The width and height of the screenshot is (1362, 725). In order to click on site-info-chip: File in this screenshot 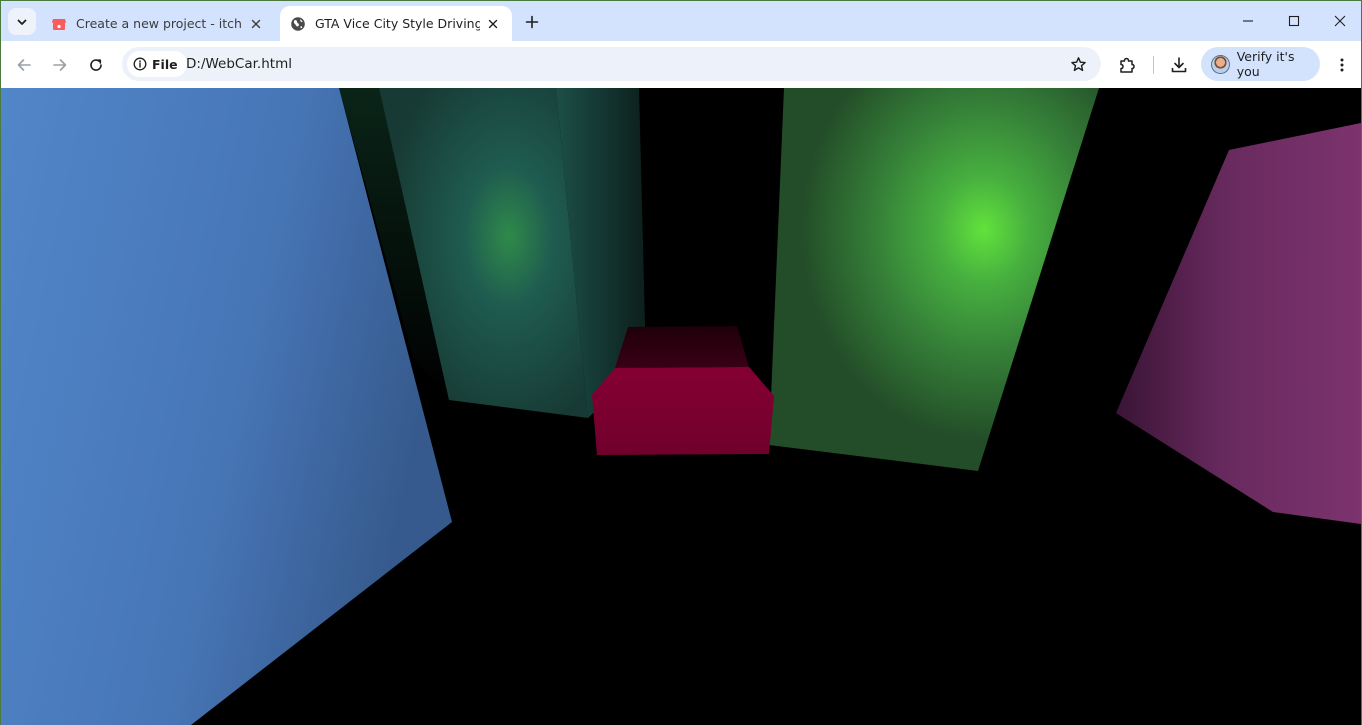, I will do `click(157, 64)`.